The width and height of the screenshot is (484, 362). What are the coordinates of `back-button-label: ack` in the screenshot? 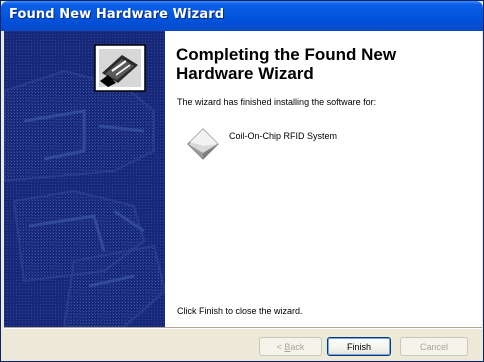 It's located at (297, 346).